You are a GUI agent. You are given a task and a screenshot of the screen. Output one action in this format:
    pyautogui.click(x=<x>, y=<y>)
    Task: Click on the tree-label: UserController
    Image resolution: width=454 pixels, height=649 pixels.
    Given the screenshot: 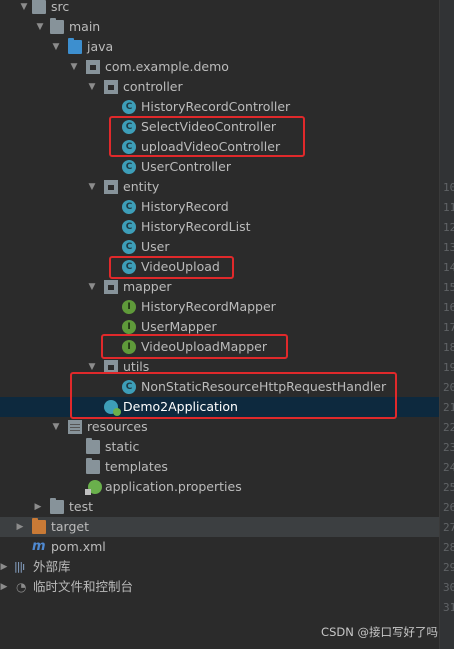 What is the action you would take?
    pyautogui.click(x=186, y=166)
    